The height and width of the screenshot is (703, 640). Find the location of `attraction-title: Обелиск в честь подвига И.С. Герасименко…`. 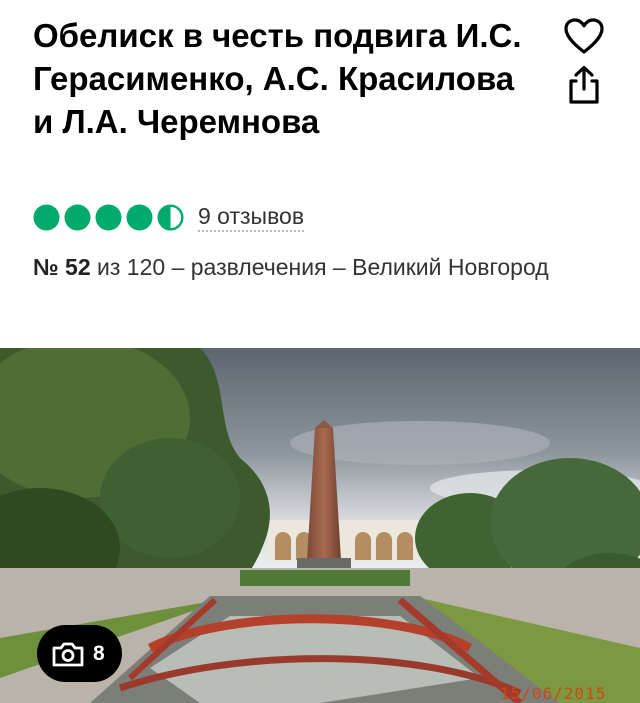

attraction-title: Обелиск в честь подвига И.С. Герасименко… is located at coordinates (277, 78).